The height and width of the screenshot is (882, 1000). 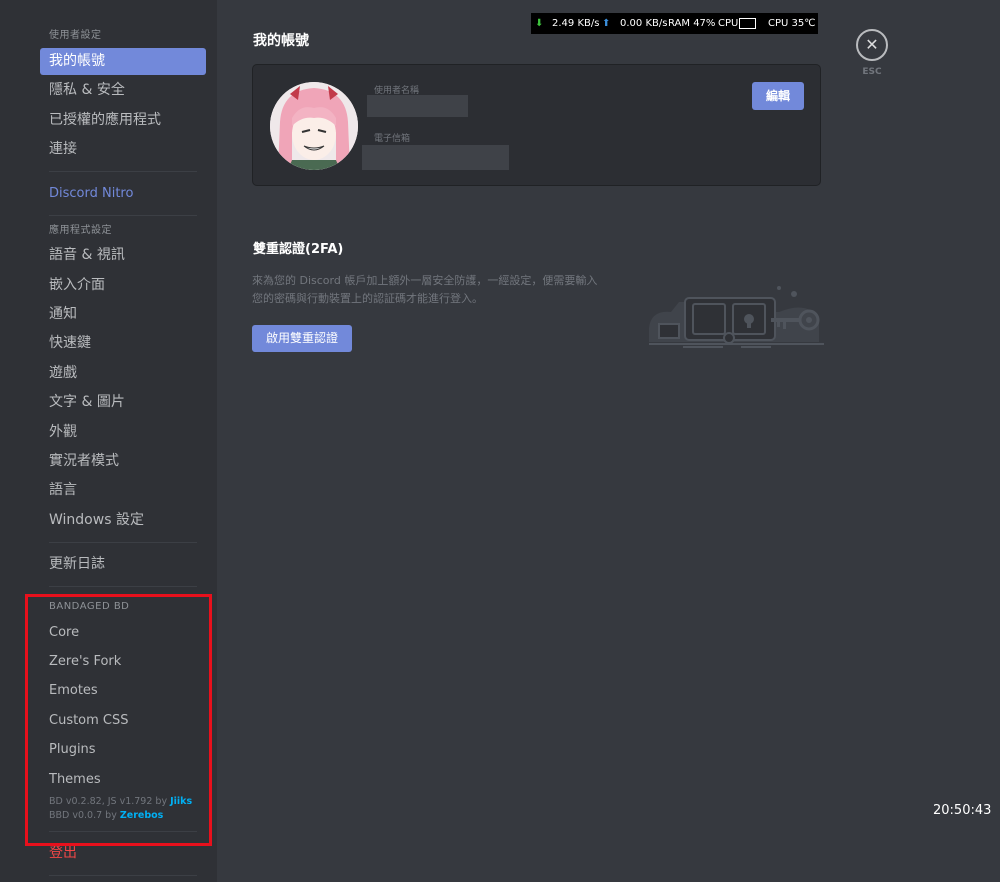 I want to click on cpu-label: CPU, so click(x=728, y=23).